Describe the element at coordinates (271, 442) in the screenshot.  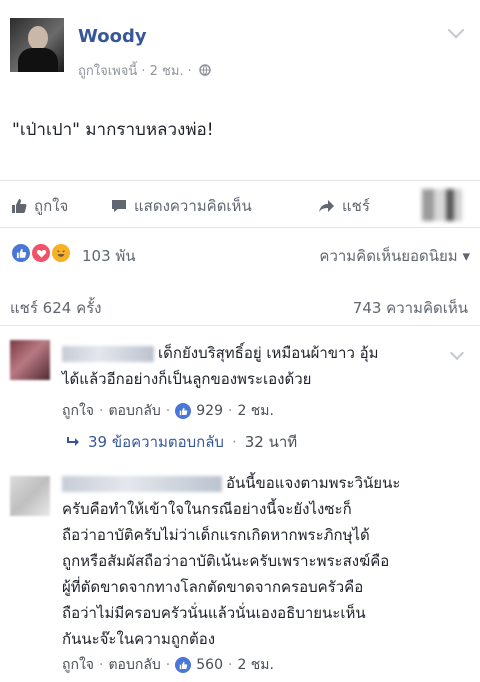
I see `replies-time: 32 นาที` at that location.